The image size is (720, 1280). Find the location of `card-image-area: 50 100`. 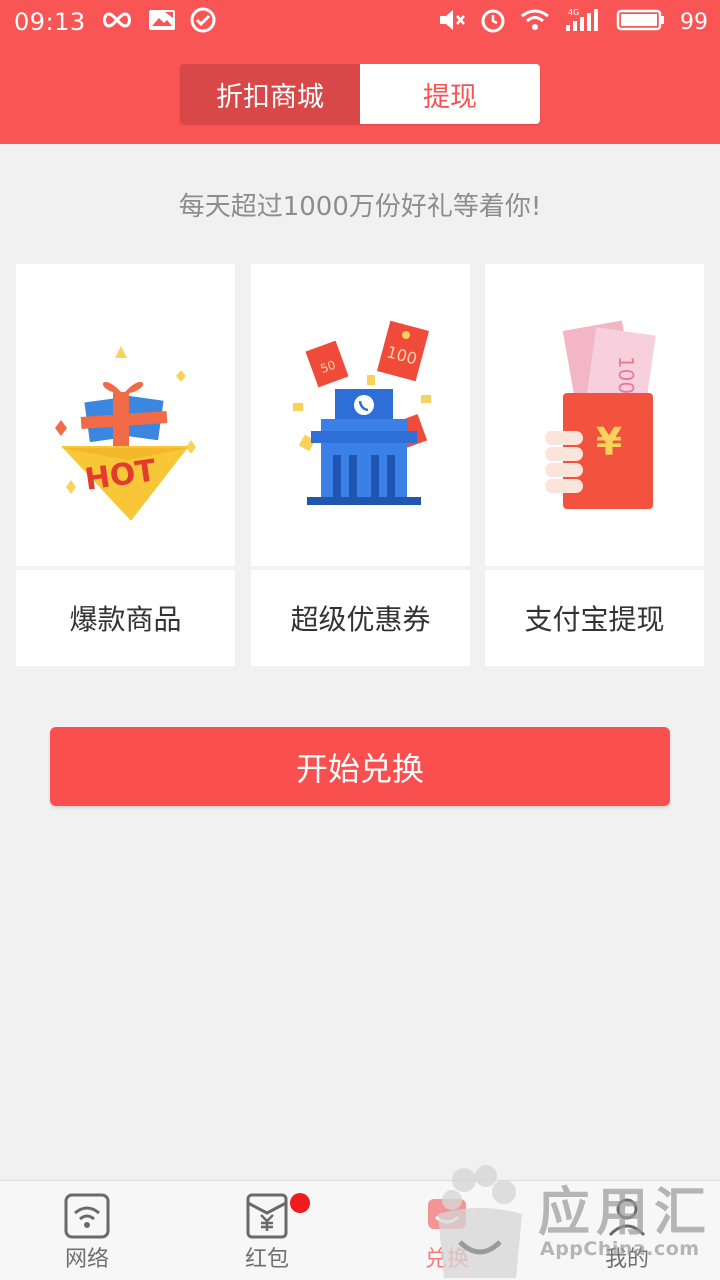

card-image-area: 50 100 is located at coordinates (360, 415).